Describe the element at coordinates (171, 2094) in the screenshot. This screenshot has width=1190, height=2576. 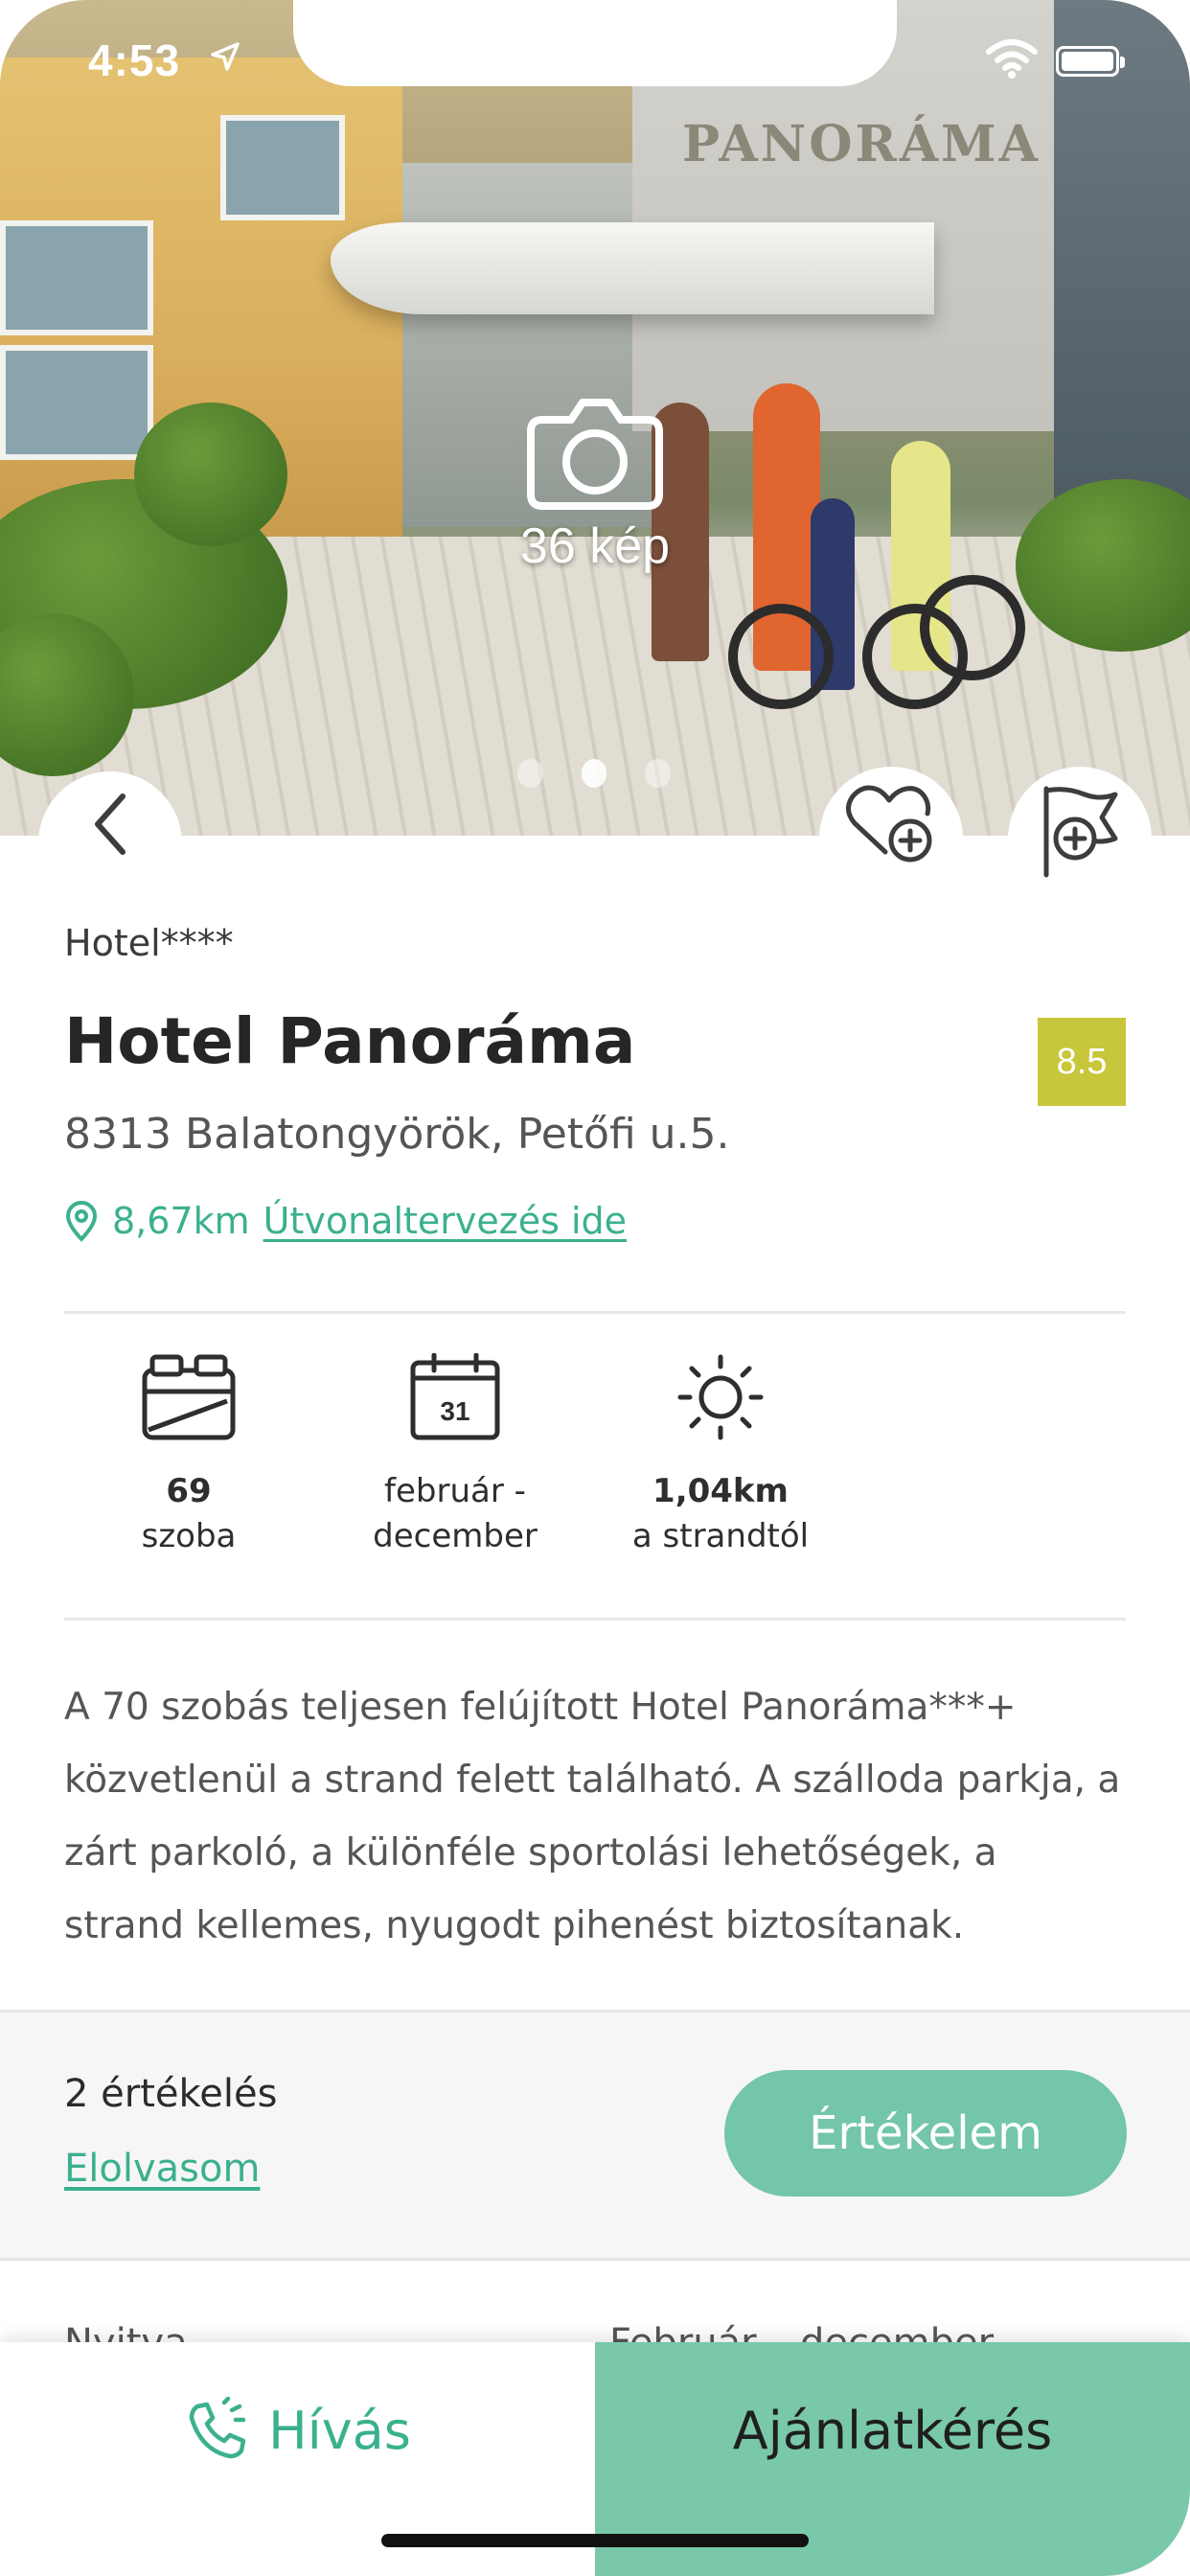
I see `review-count: 2 értékelés` at that location.